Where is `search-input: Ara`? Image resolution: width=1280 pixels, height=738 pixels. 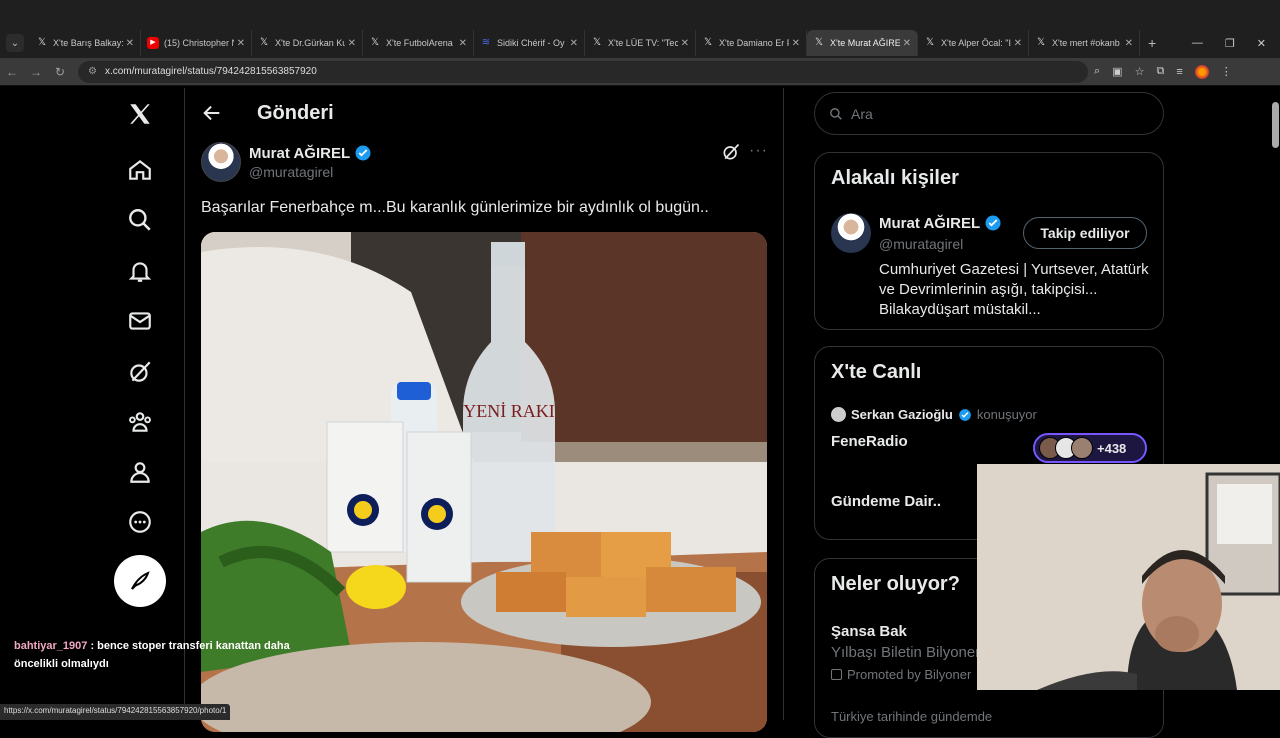
search-input: Ara is located at coordinates (989, 113).